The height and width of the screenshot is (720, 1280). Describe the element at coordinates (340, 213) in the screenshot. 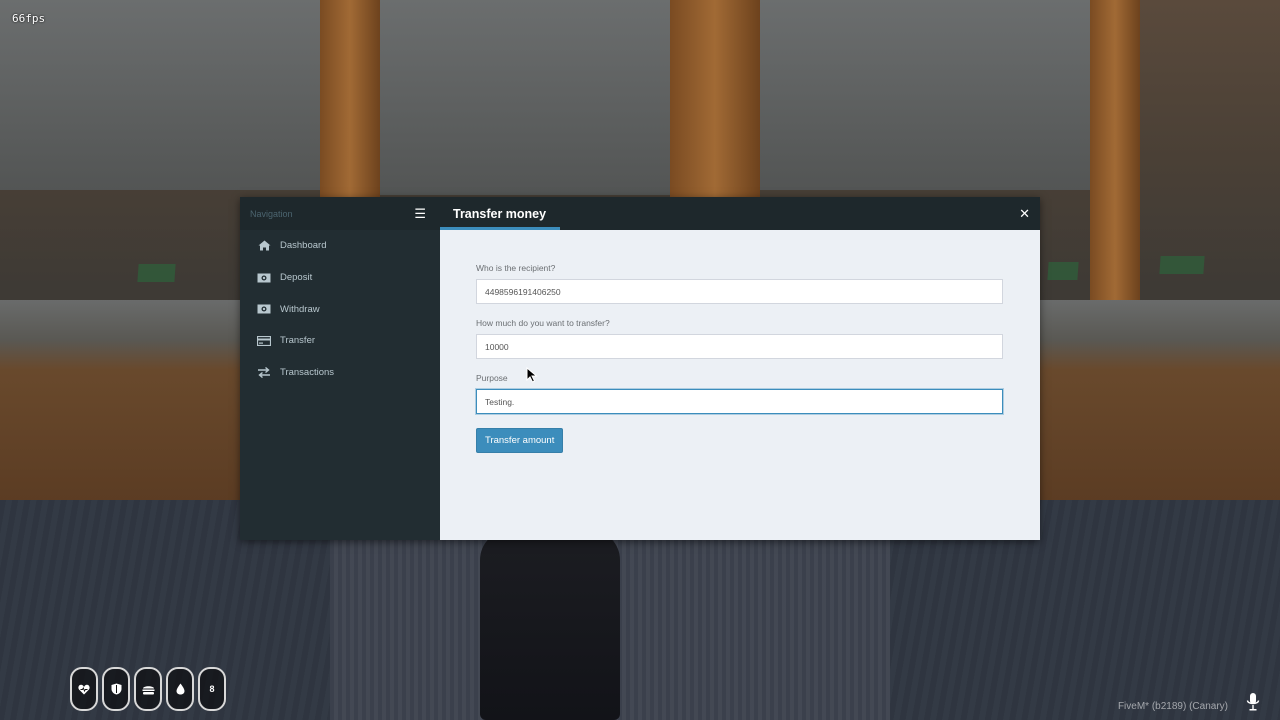

I see `sidebar-header: Navigation ☰` at that location.